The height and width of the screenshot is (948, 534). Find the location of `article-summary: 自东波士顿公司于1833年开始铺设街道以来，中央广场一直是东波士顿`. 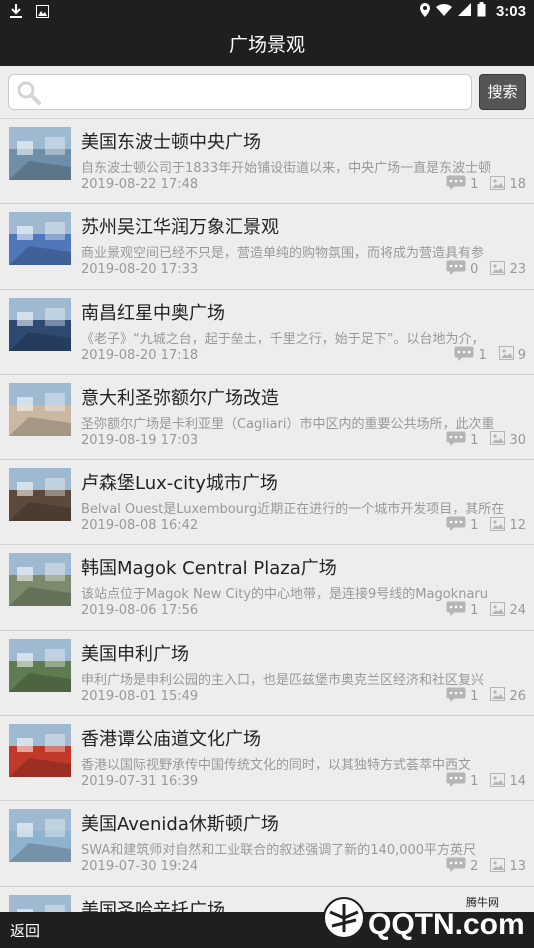

article-summary: 自东波士顿公司于1833年开始铺设街道以来，中央广场一直是东波士顿 is located at coordinates (286, 168).